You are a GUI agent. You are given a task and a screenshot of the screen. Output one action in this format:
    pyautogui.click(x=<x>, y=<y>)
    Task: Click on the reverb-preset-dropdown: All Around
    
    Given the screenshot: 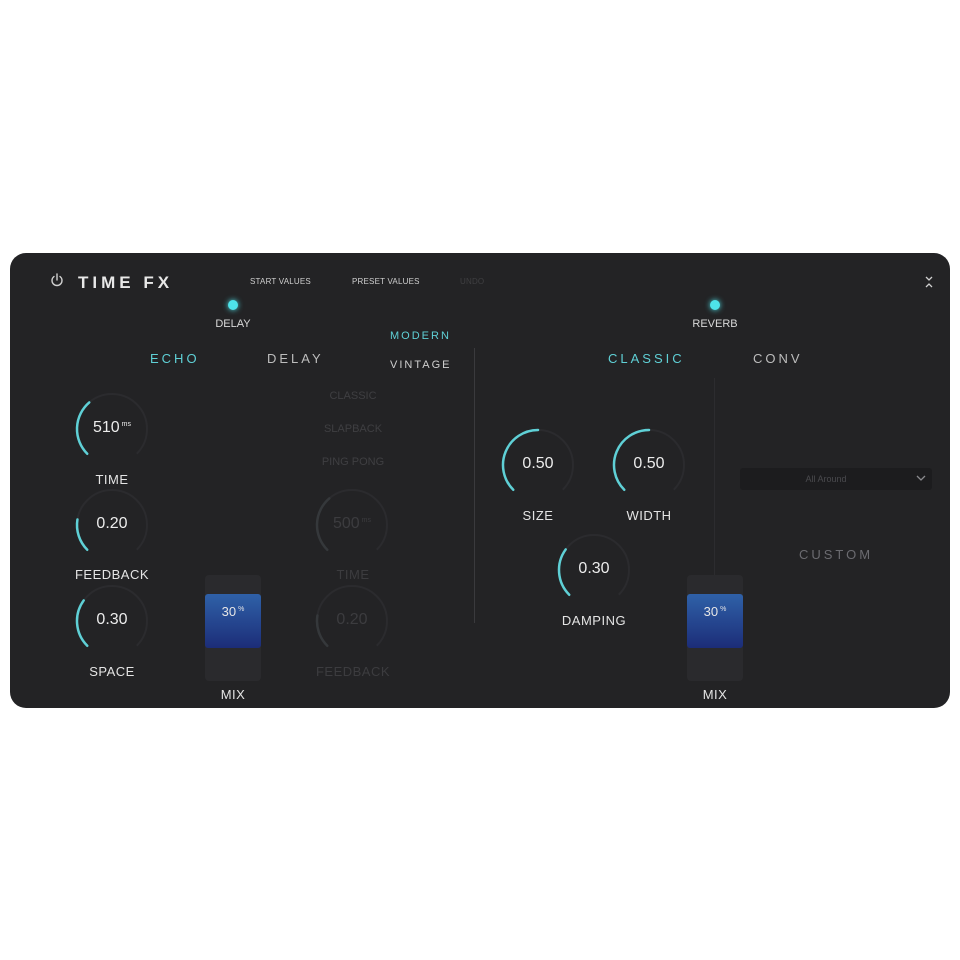 What is the action you would take?
    pyautogui.click(x=836, y=479)
    